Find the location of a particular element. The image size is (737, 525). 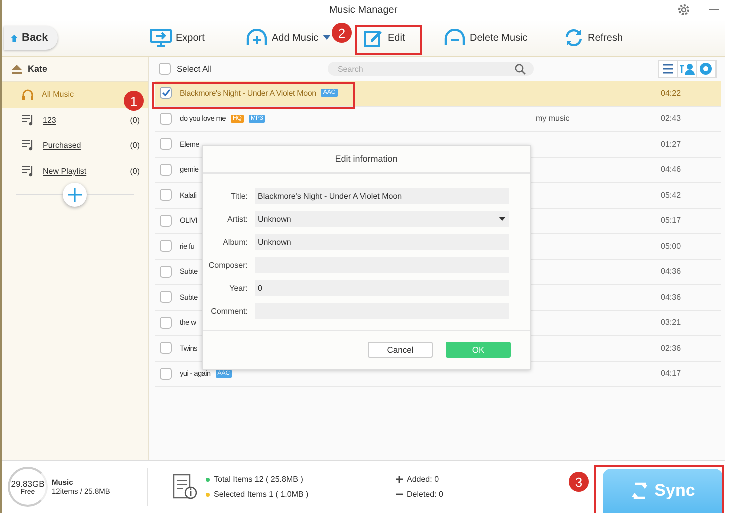

field-label: Composer: is located at coordinates (228, 265).